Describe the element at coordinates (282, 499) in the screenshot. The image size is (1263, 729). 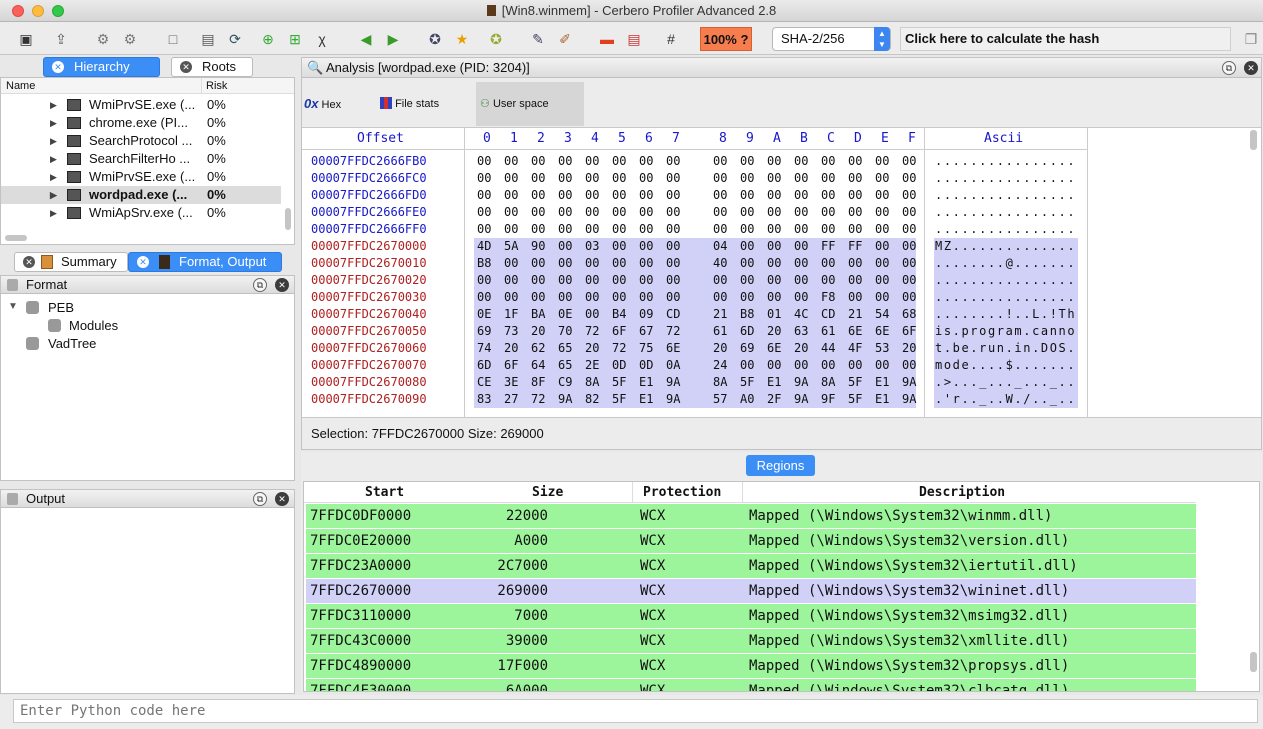
I see `close-panel-icon: ✕` at that location.